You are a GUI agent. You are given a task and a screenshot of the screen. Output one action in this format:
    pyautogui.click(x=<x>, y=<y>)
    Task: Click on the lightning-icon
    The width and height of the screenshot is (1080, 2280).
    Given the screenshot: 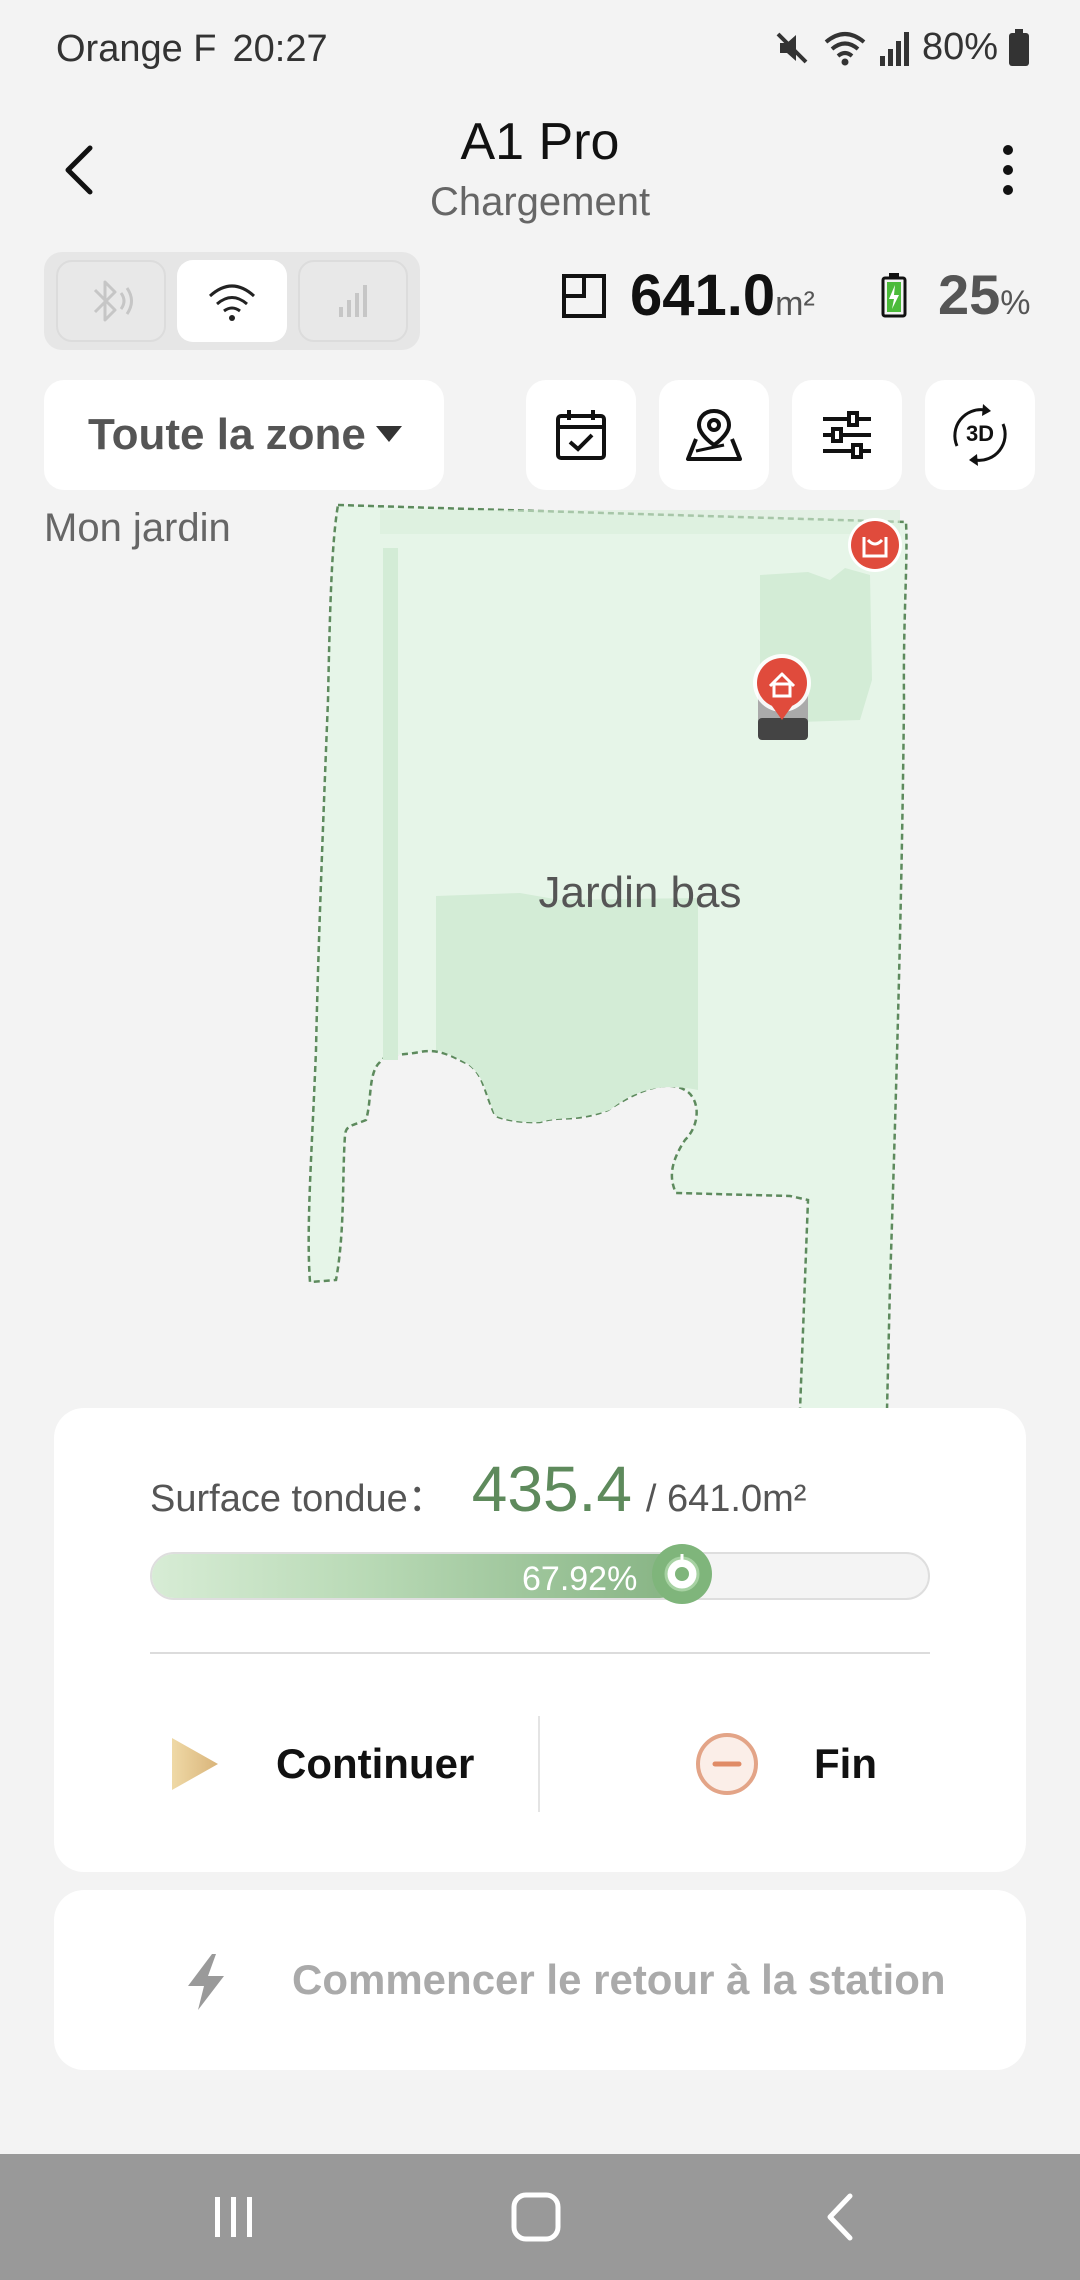 What is the action you would take?
    pyautogui.click(x=206, y=1982)
    